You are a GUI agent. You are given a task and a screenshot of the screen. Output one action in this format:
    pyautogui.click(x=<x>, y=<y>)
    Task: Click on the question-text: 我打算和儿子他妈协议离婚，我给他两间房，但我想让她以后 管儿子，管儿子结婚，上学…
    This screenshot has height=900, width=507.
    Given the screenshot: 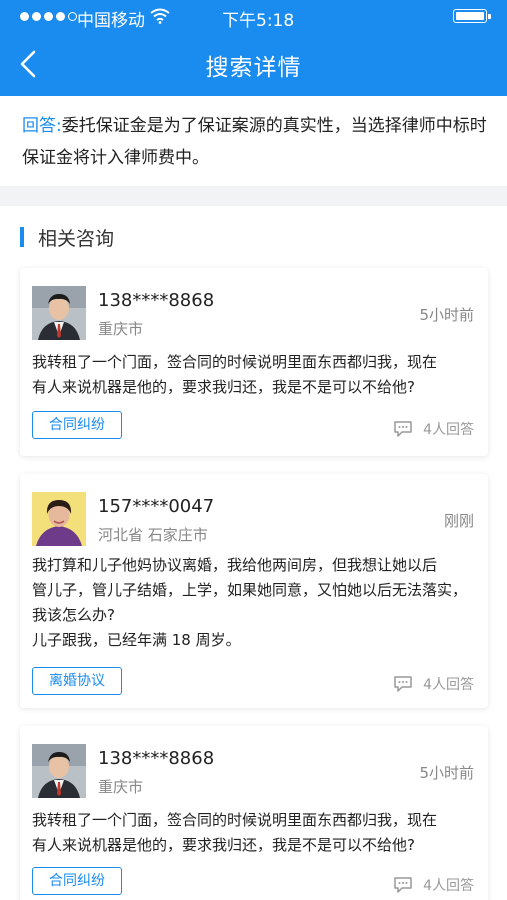 What is the action you would take?
    pyautogui.click(x=255, y=603)
    